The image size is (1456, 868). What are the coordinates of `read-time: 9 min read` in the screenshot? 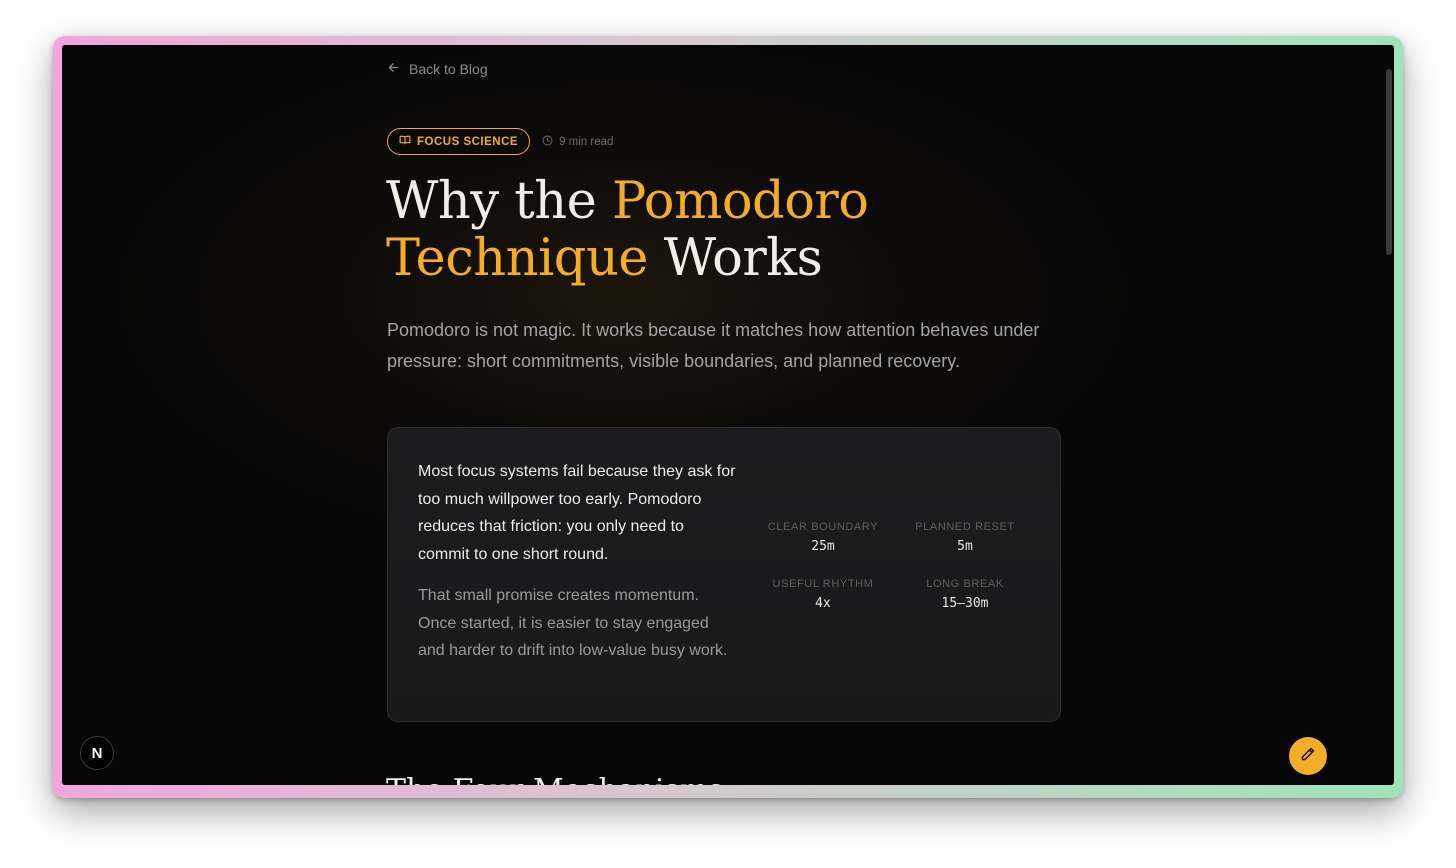 It's located at (577, 142).